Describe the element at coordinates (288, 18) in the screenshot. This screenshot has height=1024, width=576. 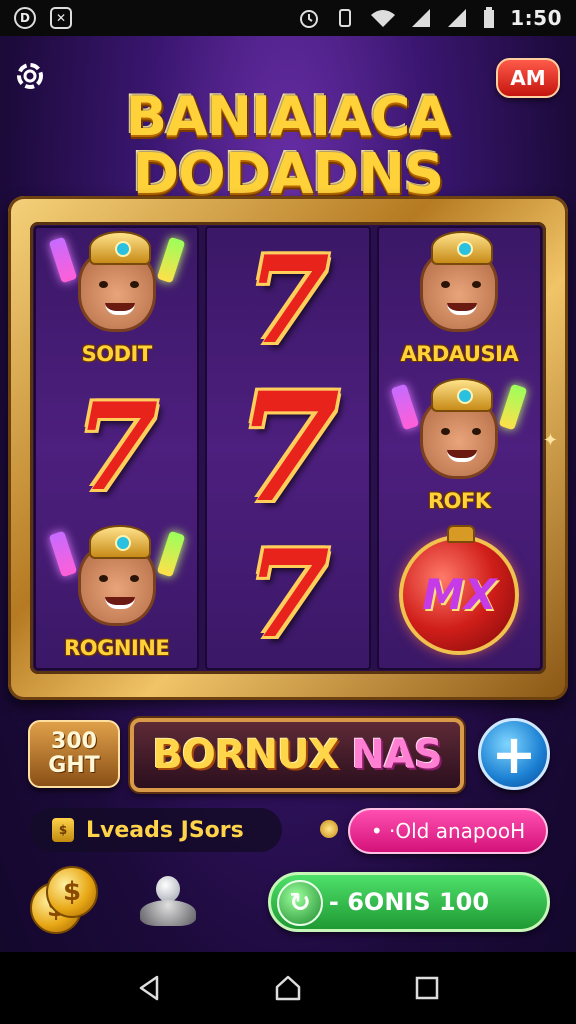
I see `status-bar: D ✕ 1:50` at that location.